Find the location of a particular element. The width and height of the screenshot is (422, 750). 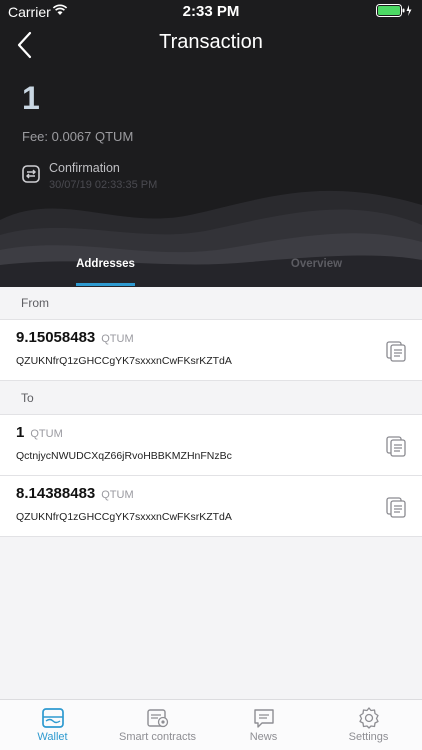

to-amount: 8.14388483 QTUM is located at coordinates (75, 493).